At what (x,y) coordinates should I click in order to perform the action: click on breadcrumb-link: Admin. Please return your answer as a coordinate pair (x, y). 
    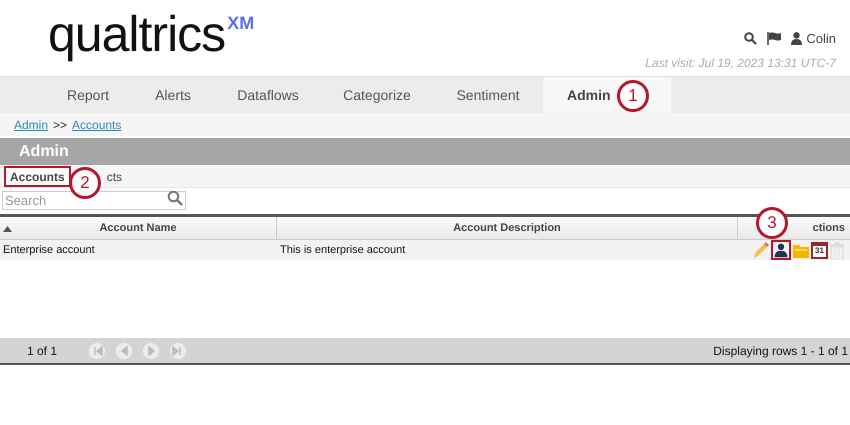
    Looking at the image, I should click on (31, 125).